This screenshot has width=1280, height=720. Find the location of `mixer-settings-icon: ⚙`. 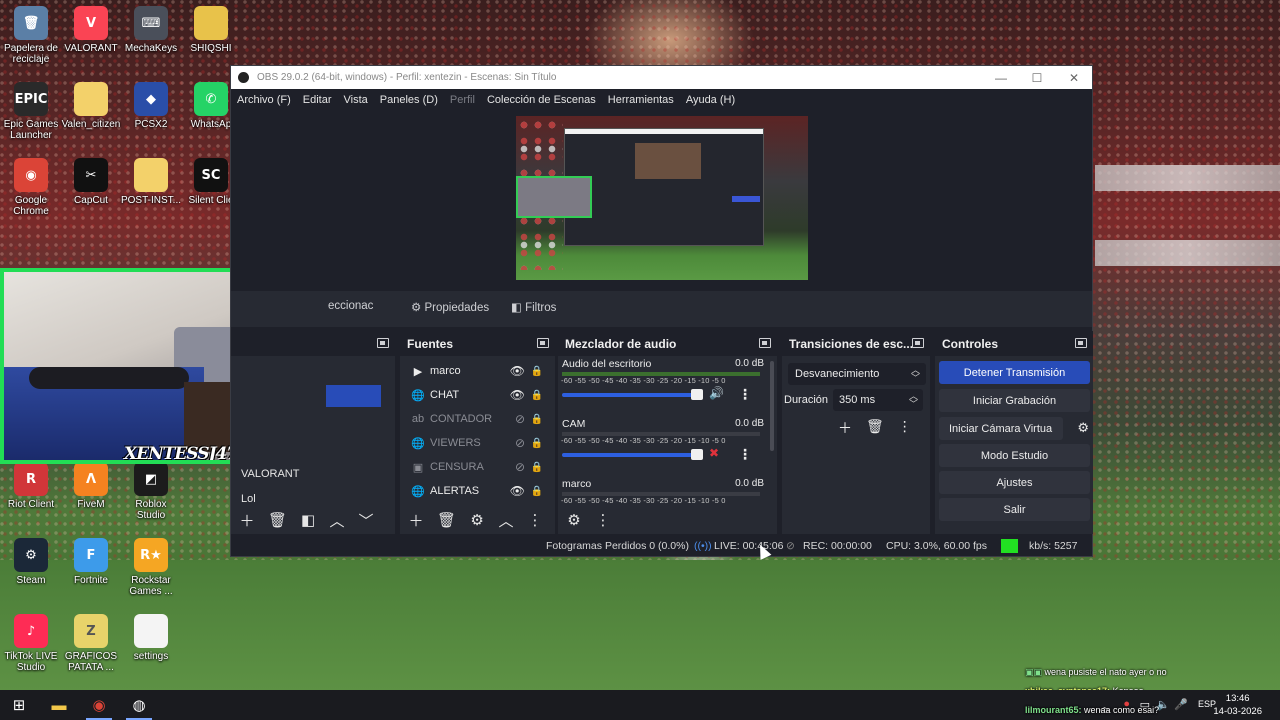

mixer-settings-icon: ⚙ is located at coordinates (574, 520).